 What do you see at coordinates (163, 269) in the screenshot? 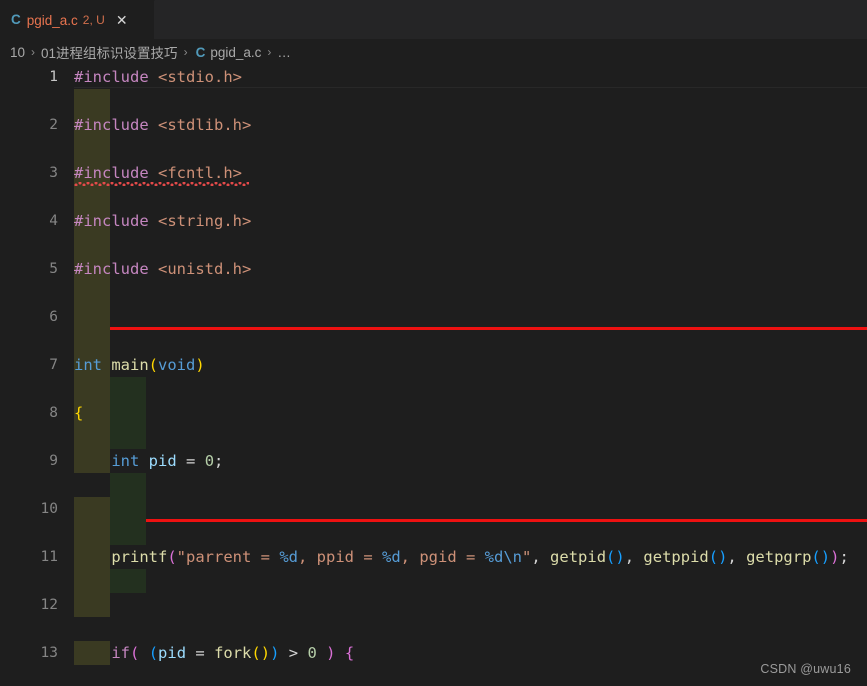
I see `line-content: #include <unistd.h>` at bounding box center [163, 269].